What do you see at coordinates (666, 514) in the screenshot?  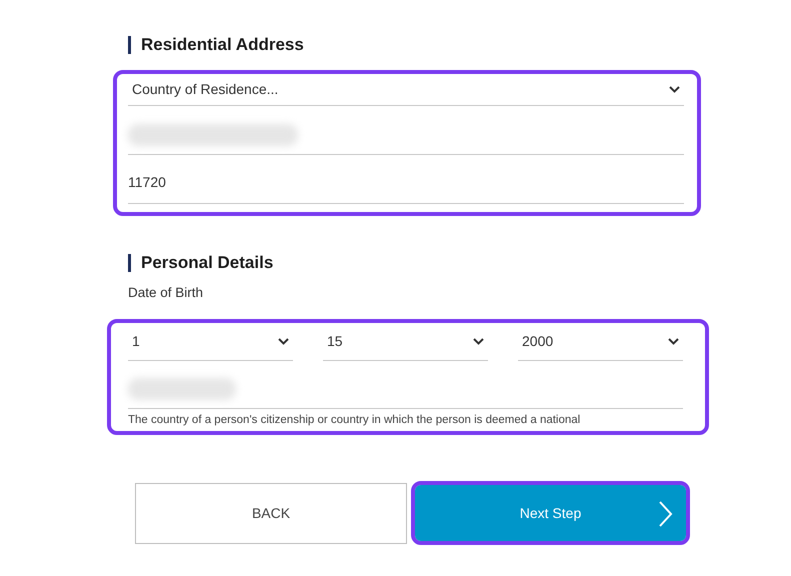 I see `chevron-right-icon` at bounding box center [666, 514].